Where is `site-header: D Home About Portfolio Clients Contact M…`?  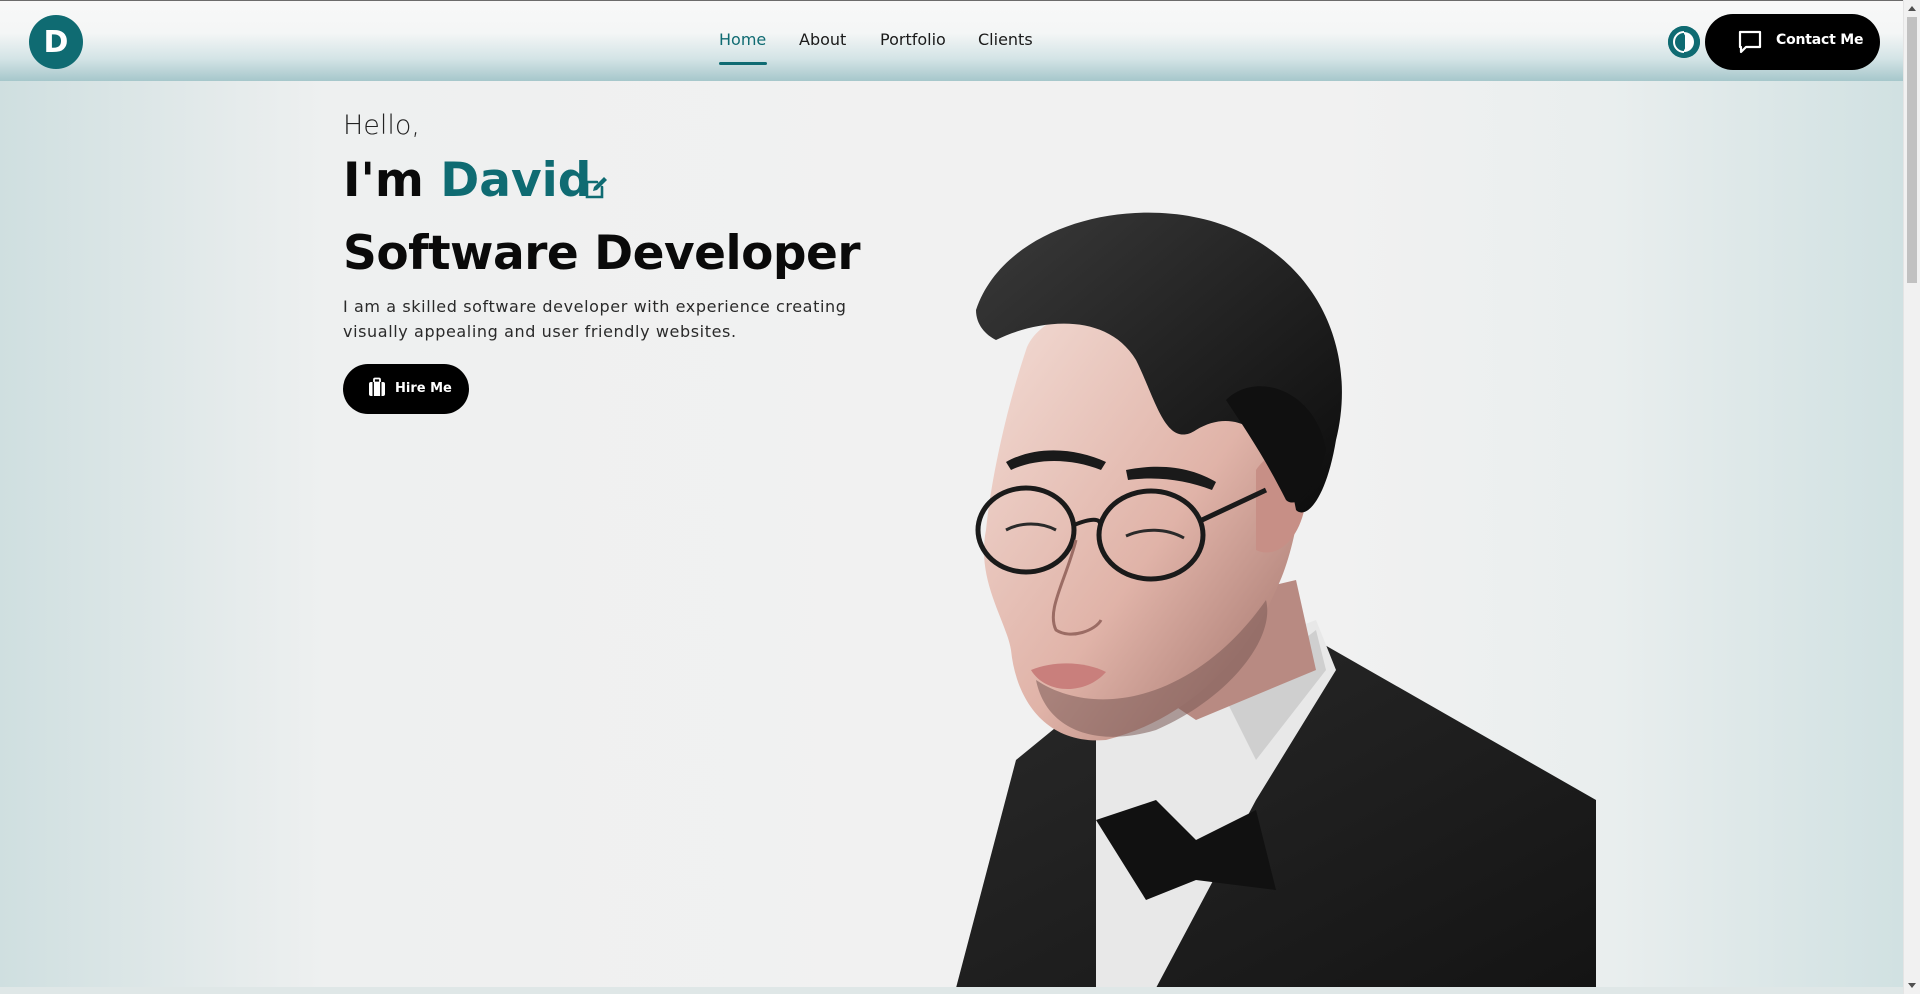 site-header: D Home About Portfolio Clients Contact M… is located at coordinates (951, 41).